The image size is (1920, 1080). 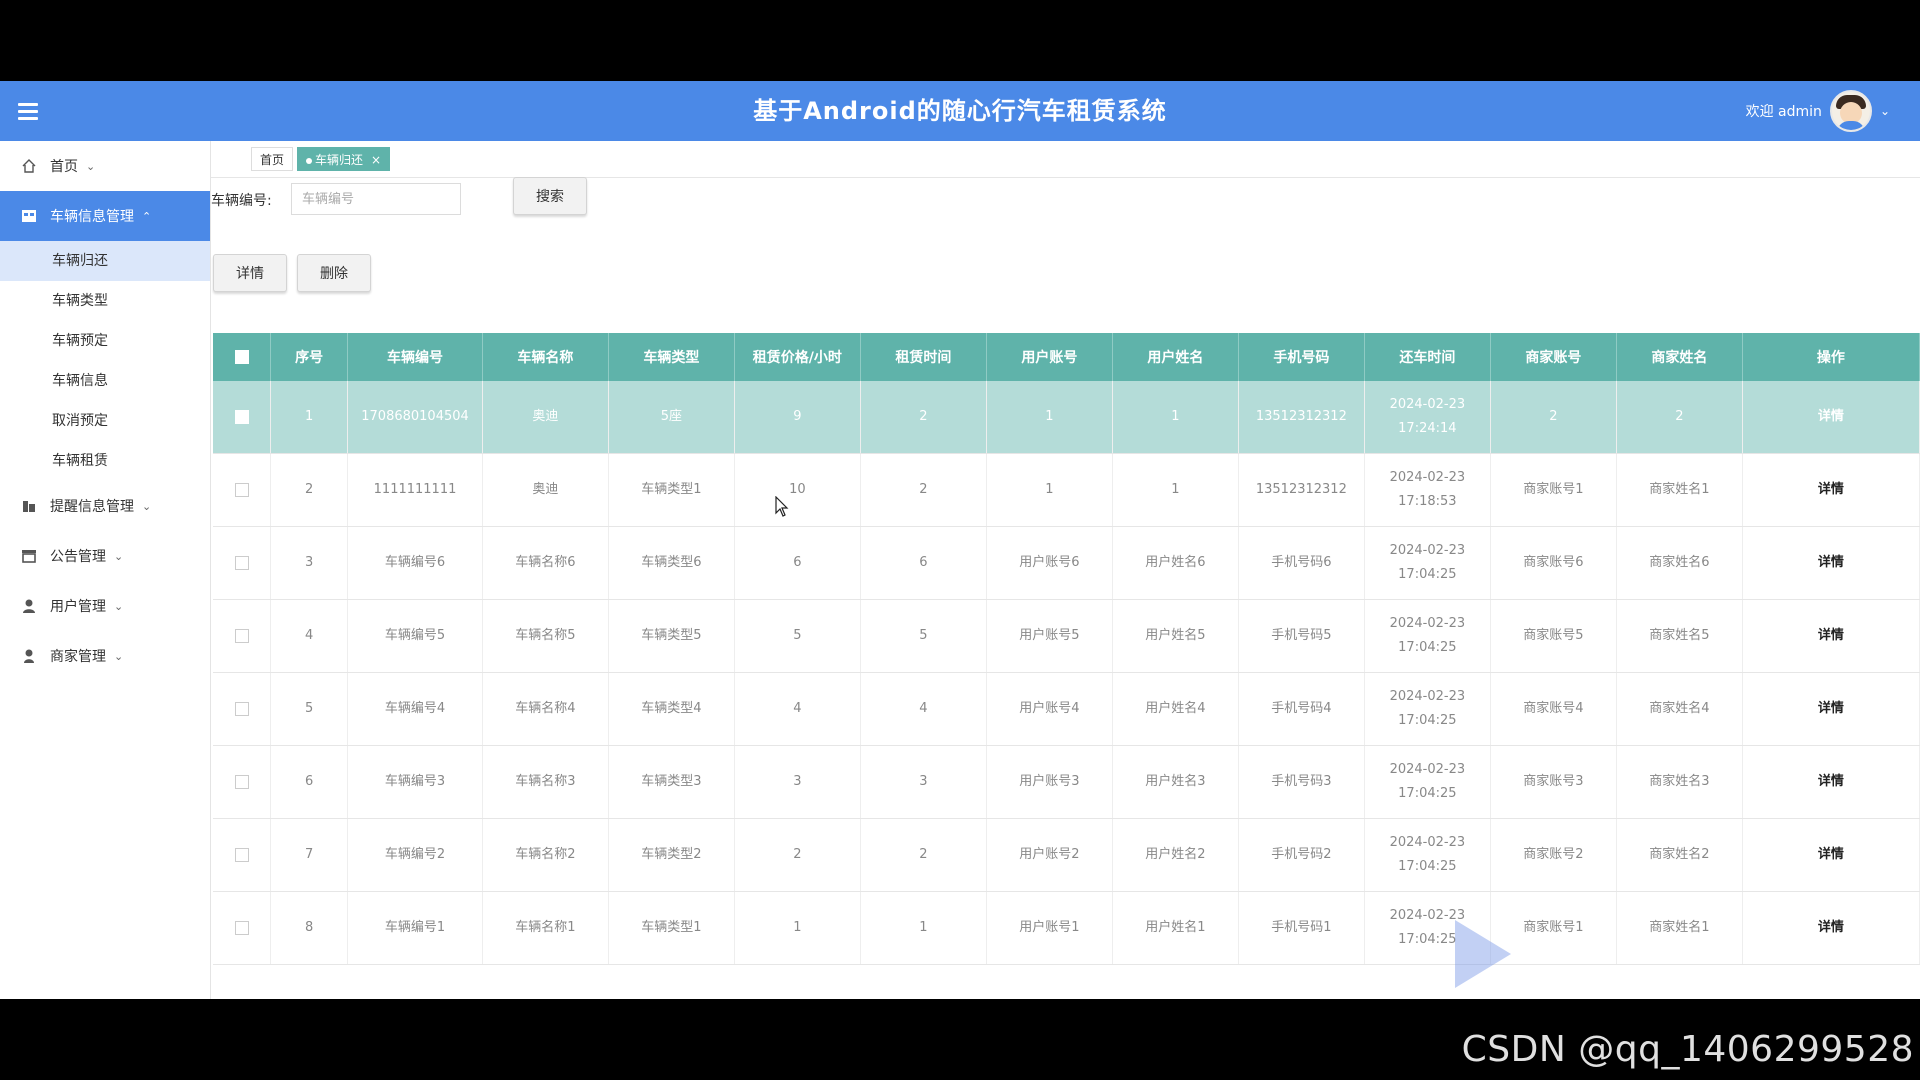 What do you see at coordinates (1679, 928) in the screenshot?
I see `table-cell: 商家姓名1` at bounding box center [1679, 928].